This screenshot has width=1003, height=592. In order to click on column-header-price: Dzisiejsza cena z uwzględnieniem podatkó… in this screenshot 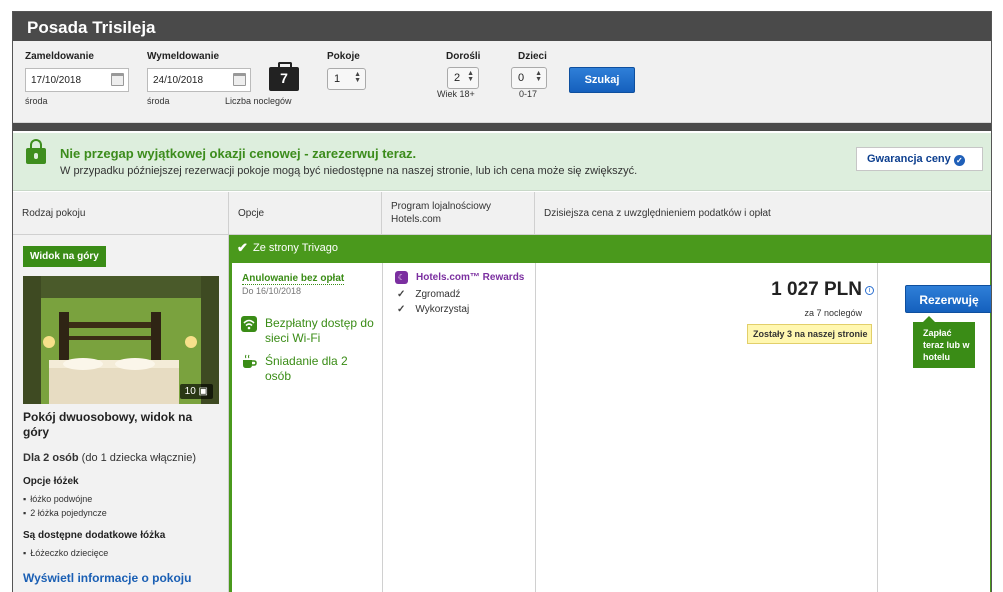, I will do `click(763, 213)`.